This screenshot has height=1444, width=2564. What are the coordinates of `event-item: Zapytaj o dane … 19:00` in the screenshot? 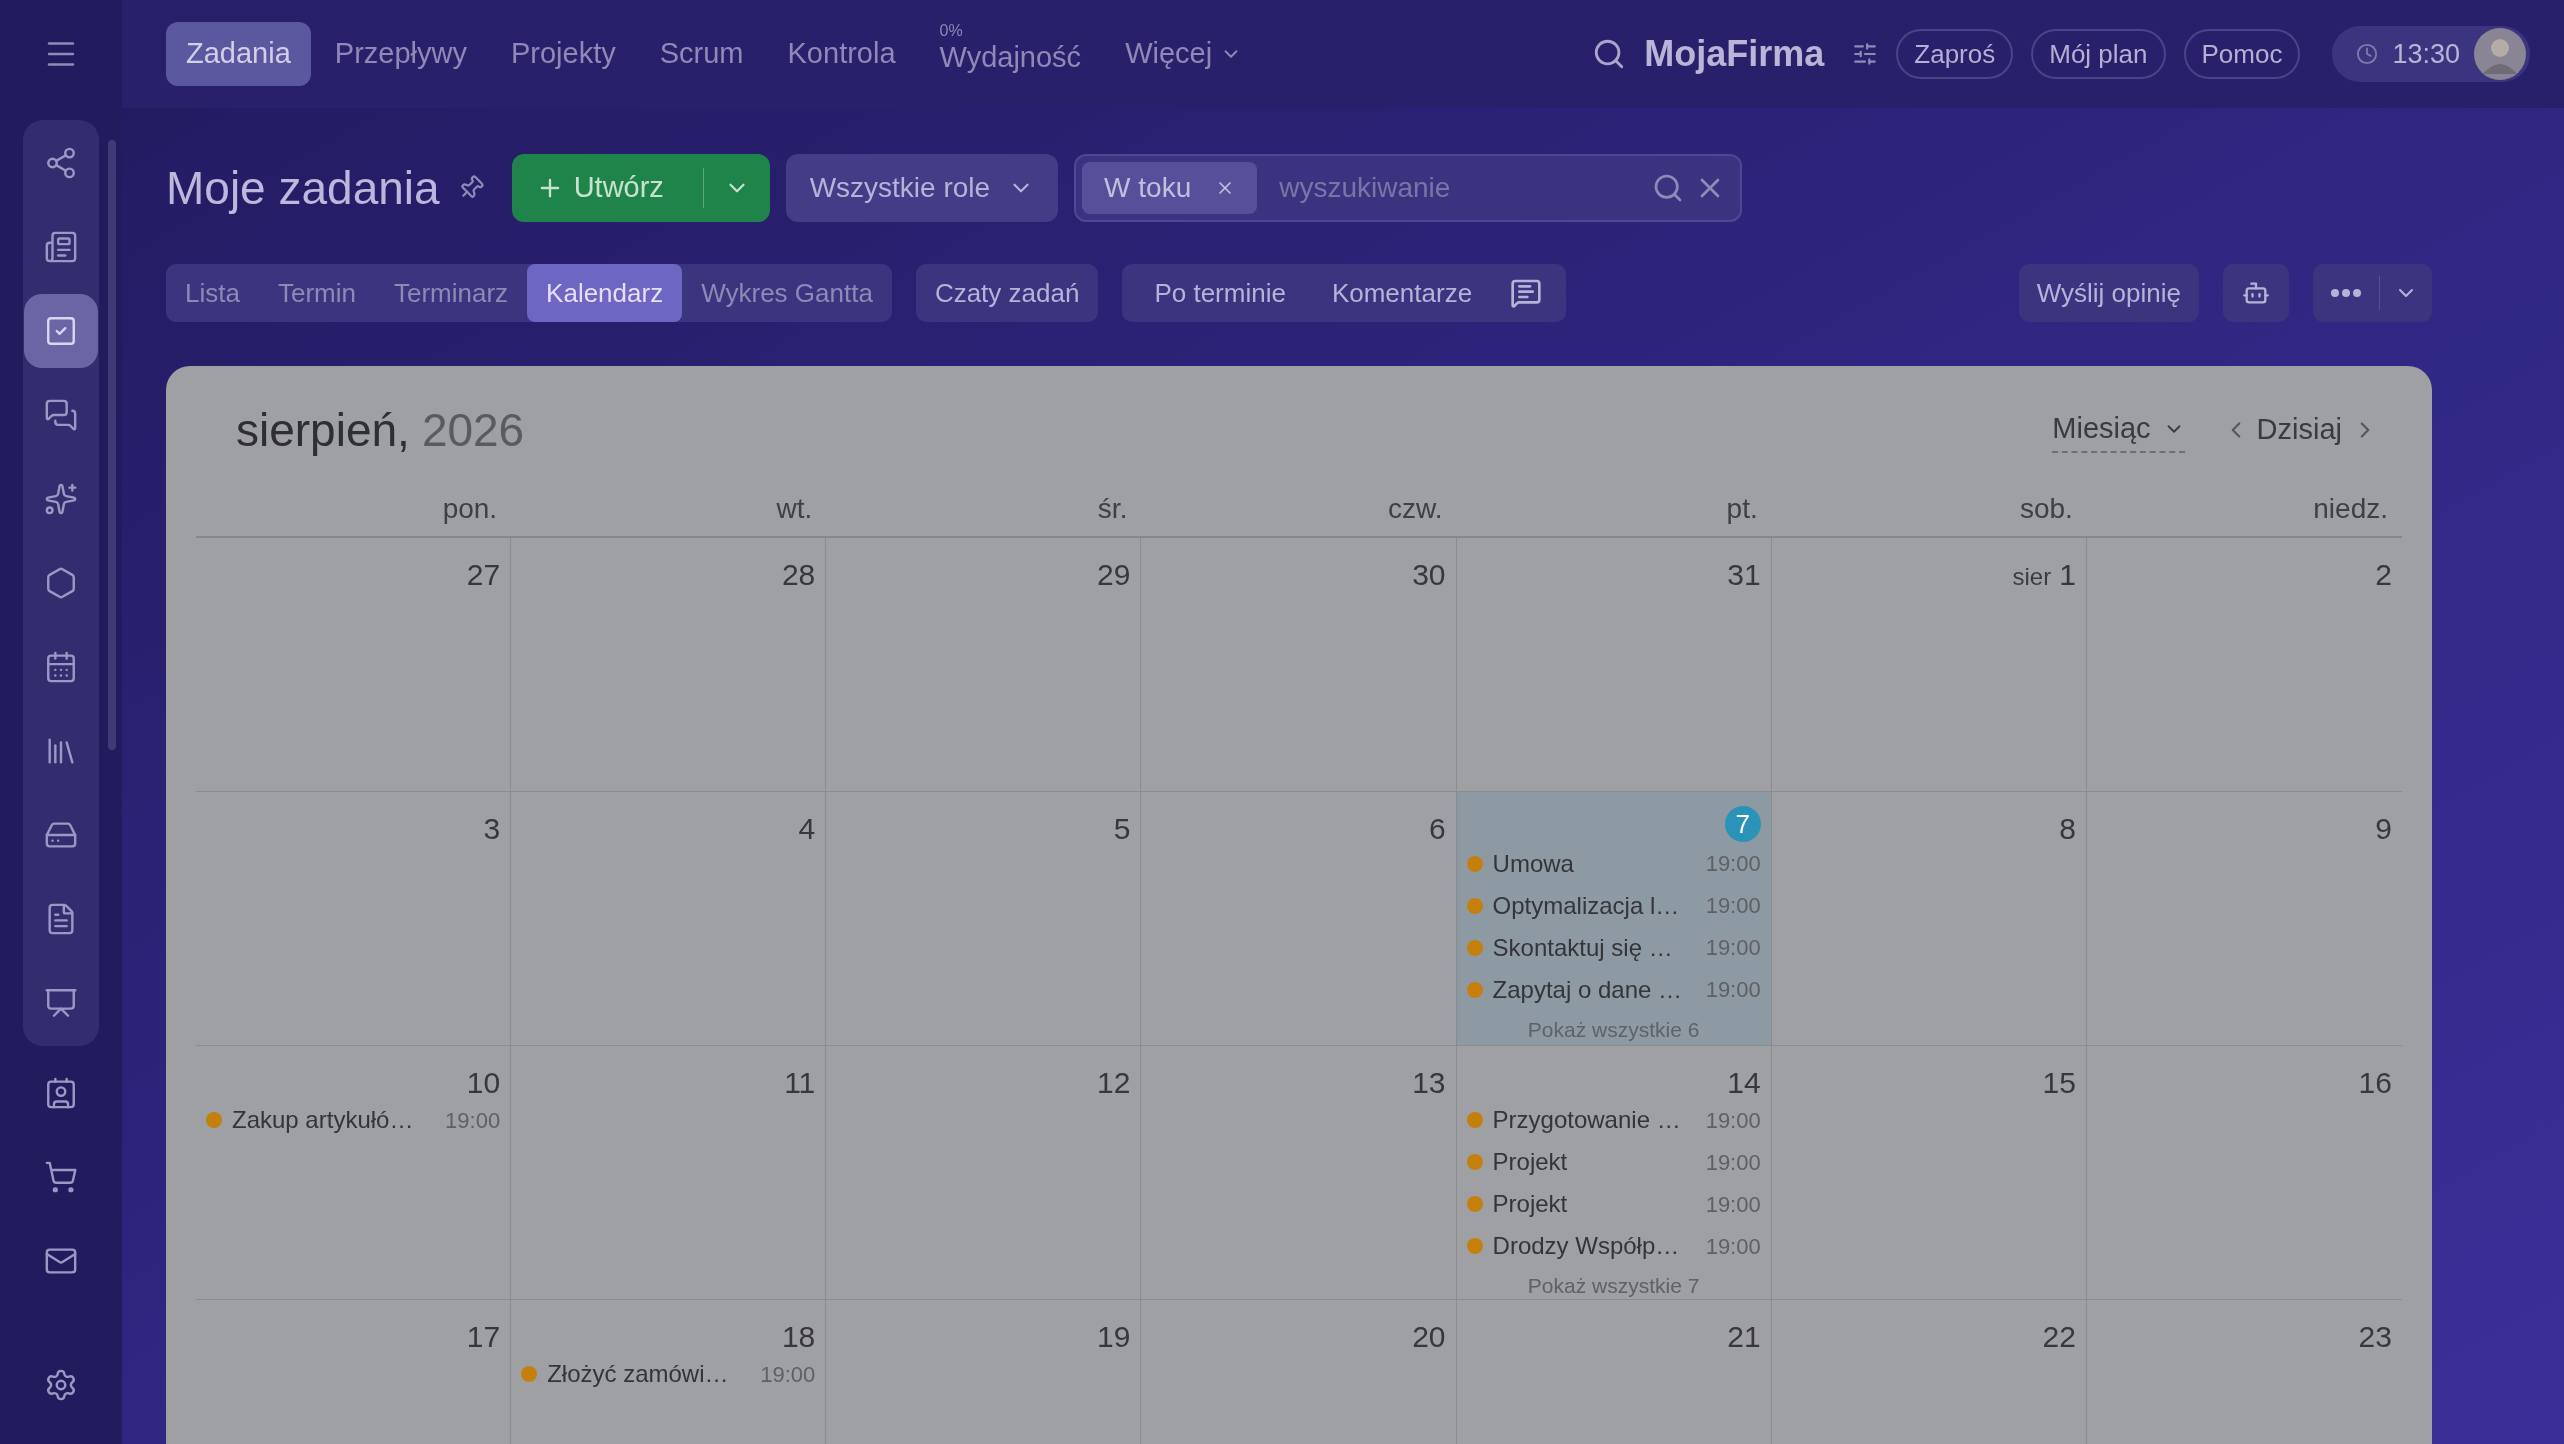 It's located at (1613, 989).